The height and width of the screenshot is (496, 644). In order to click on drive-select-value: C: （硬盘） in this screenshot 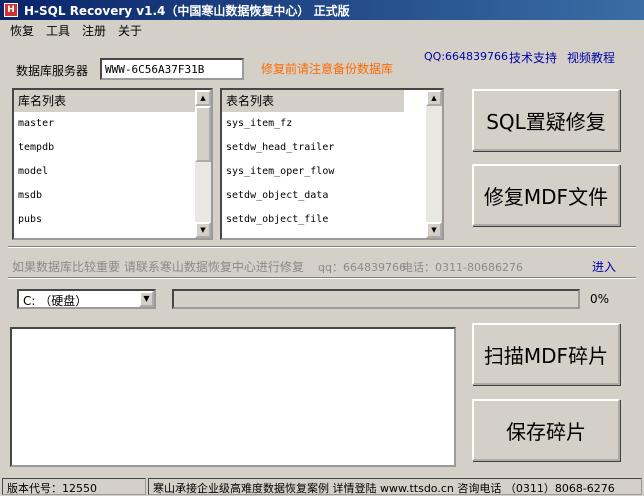, I will do `click(55, 301)`.